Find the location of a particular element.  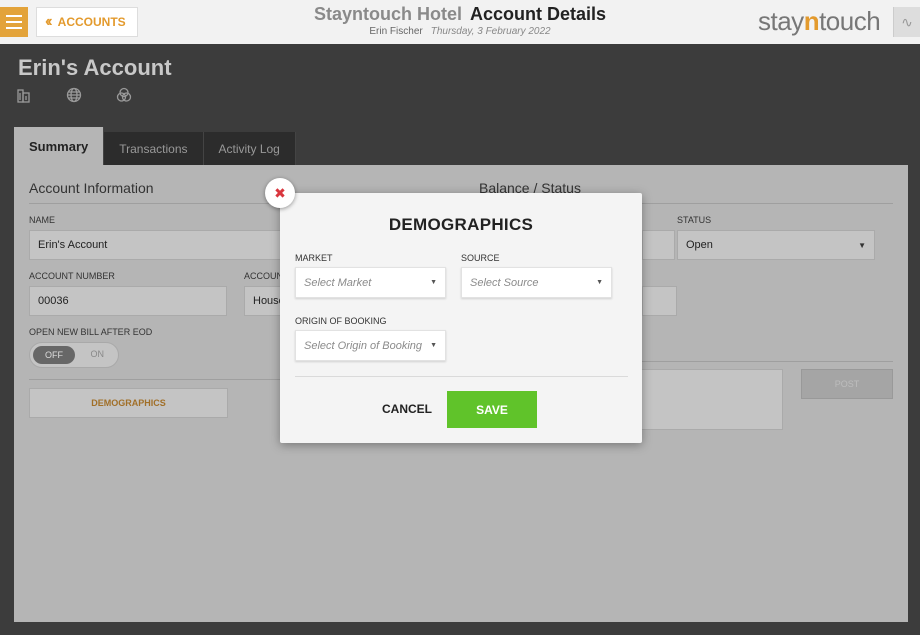

market-label: MARKET is located at coordinates (314, 258).